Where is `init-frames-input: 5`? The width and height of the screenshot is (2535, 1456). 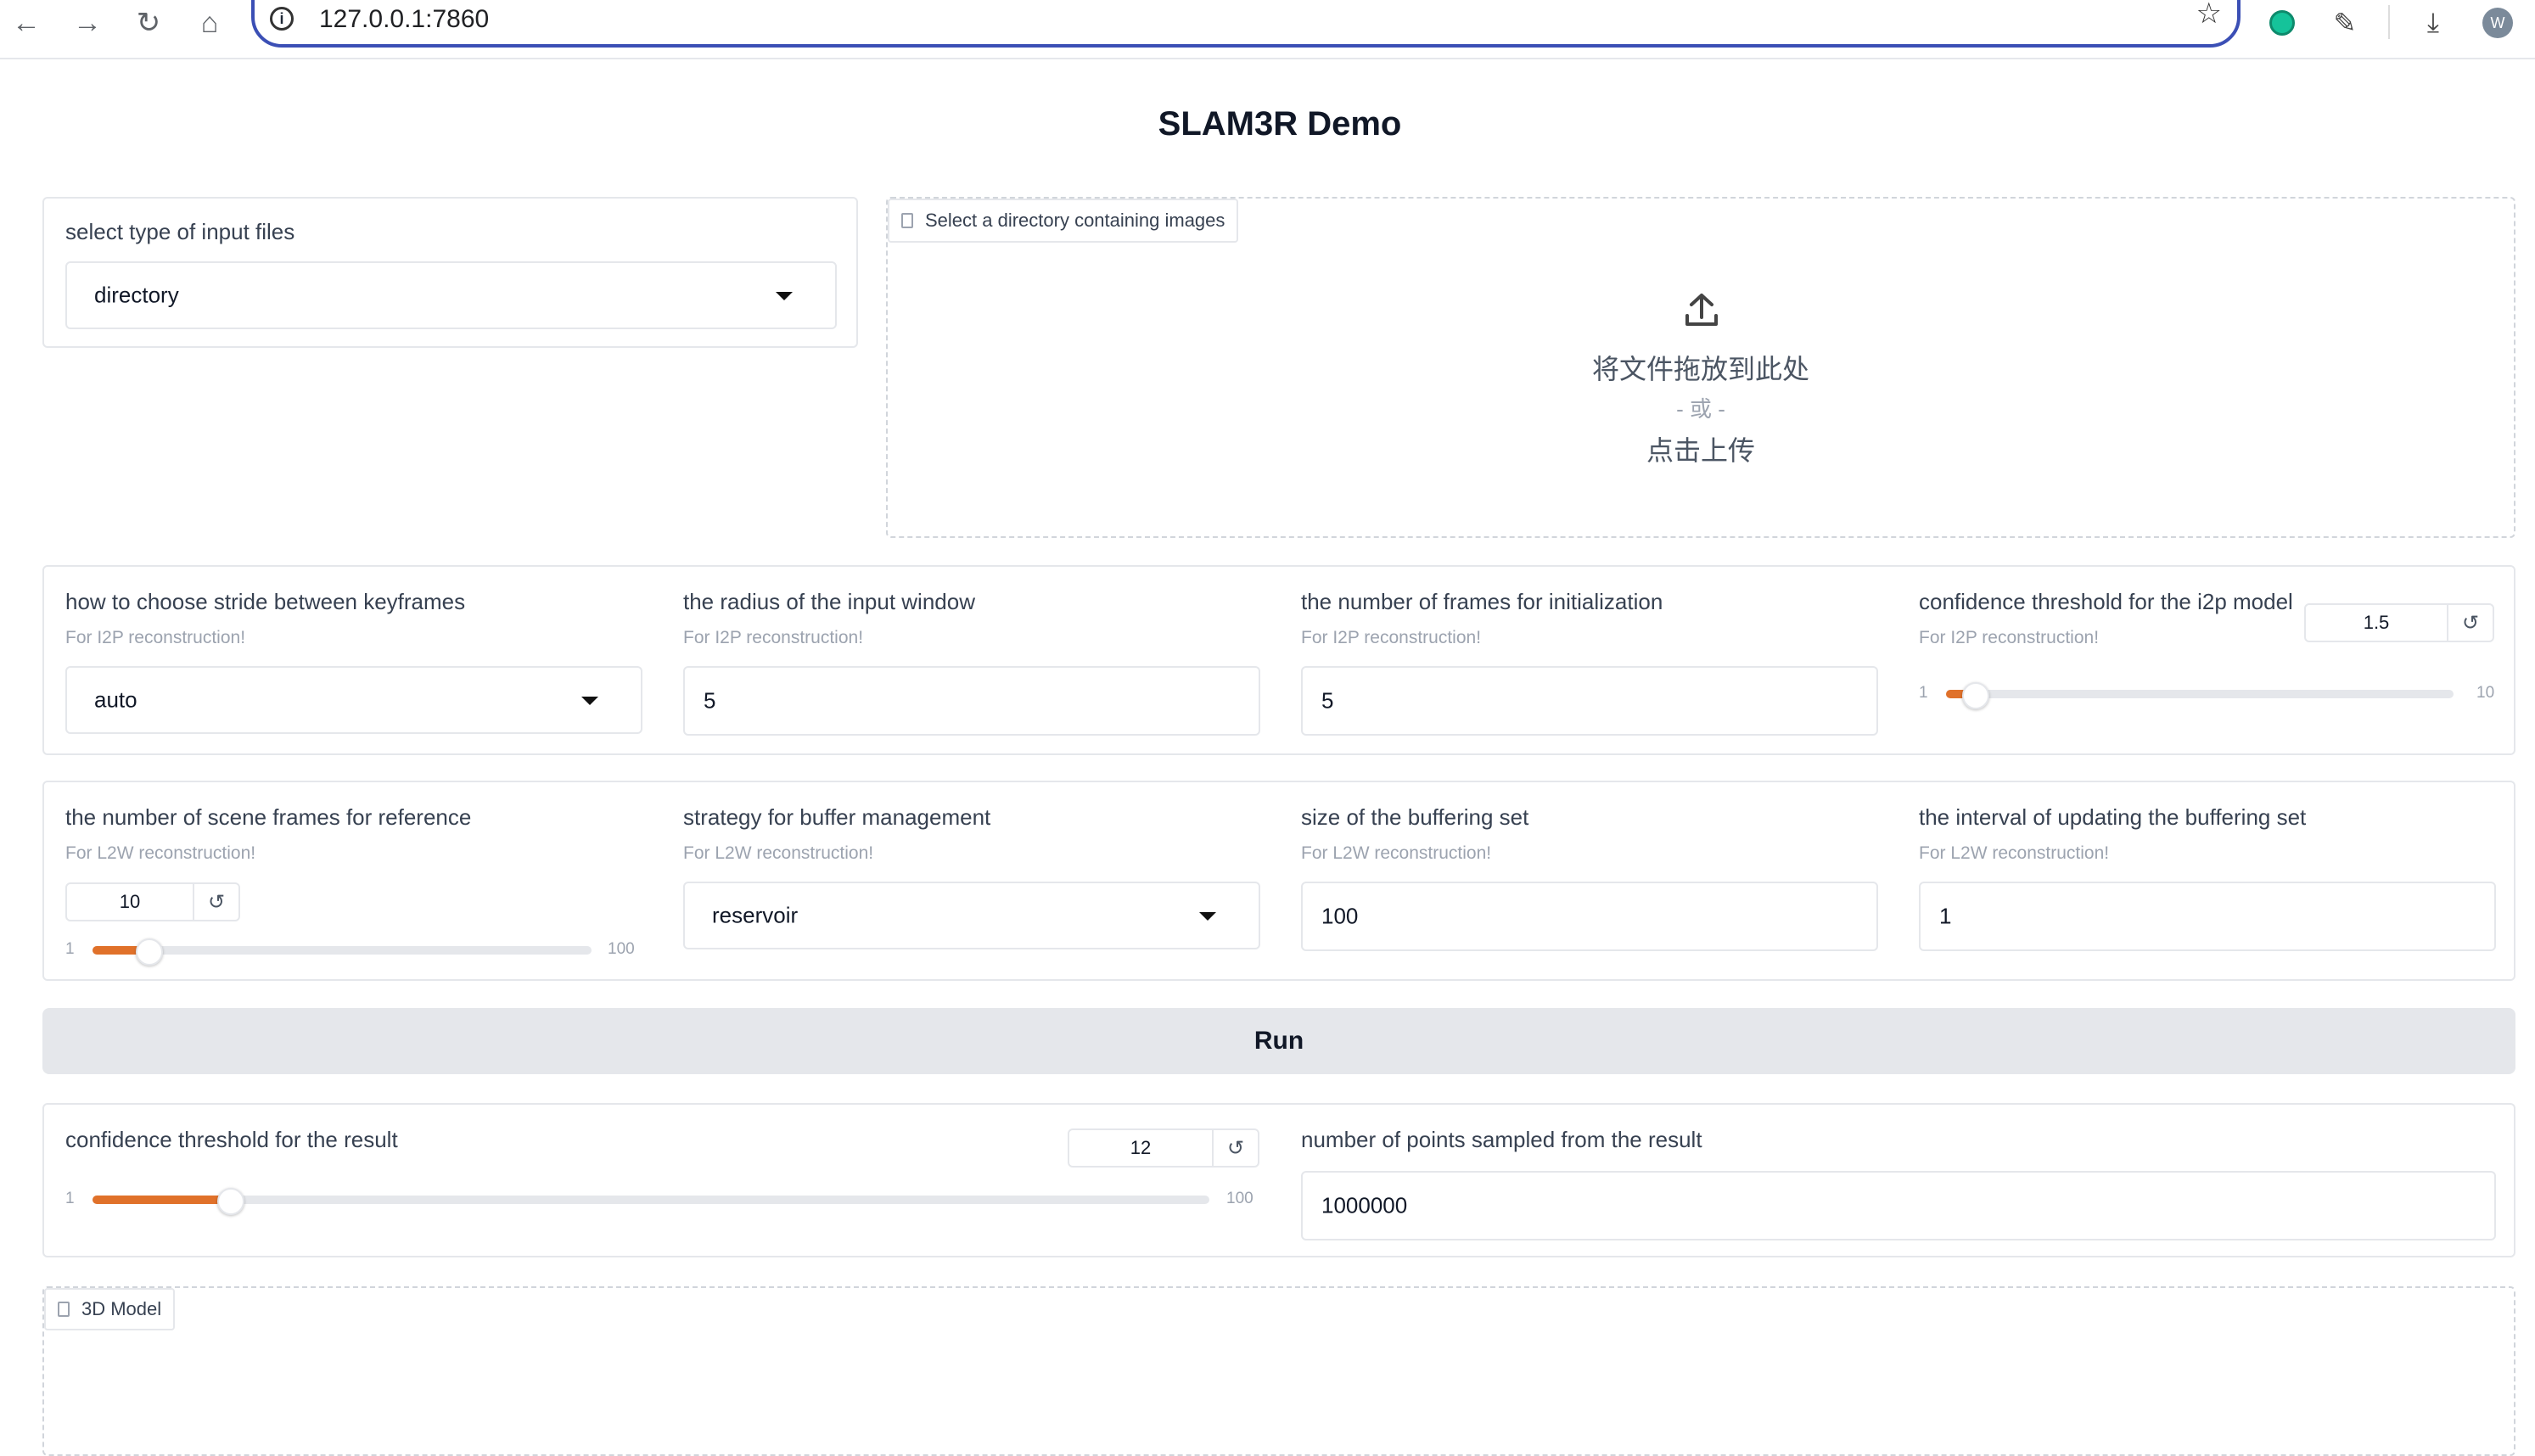 init-frames-input: 5 is located at coordinates (1589, 701).